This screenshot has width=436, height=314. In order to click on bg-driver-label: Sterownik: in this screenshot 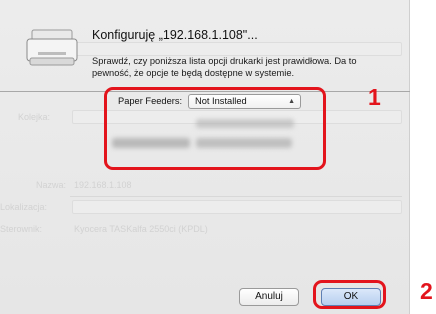, I will do `click(21, 229)`.